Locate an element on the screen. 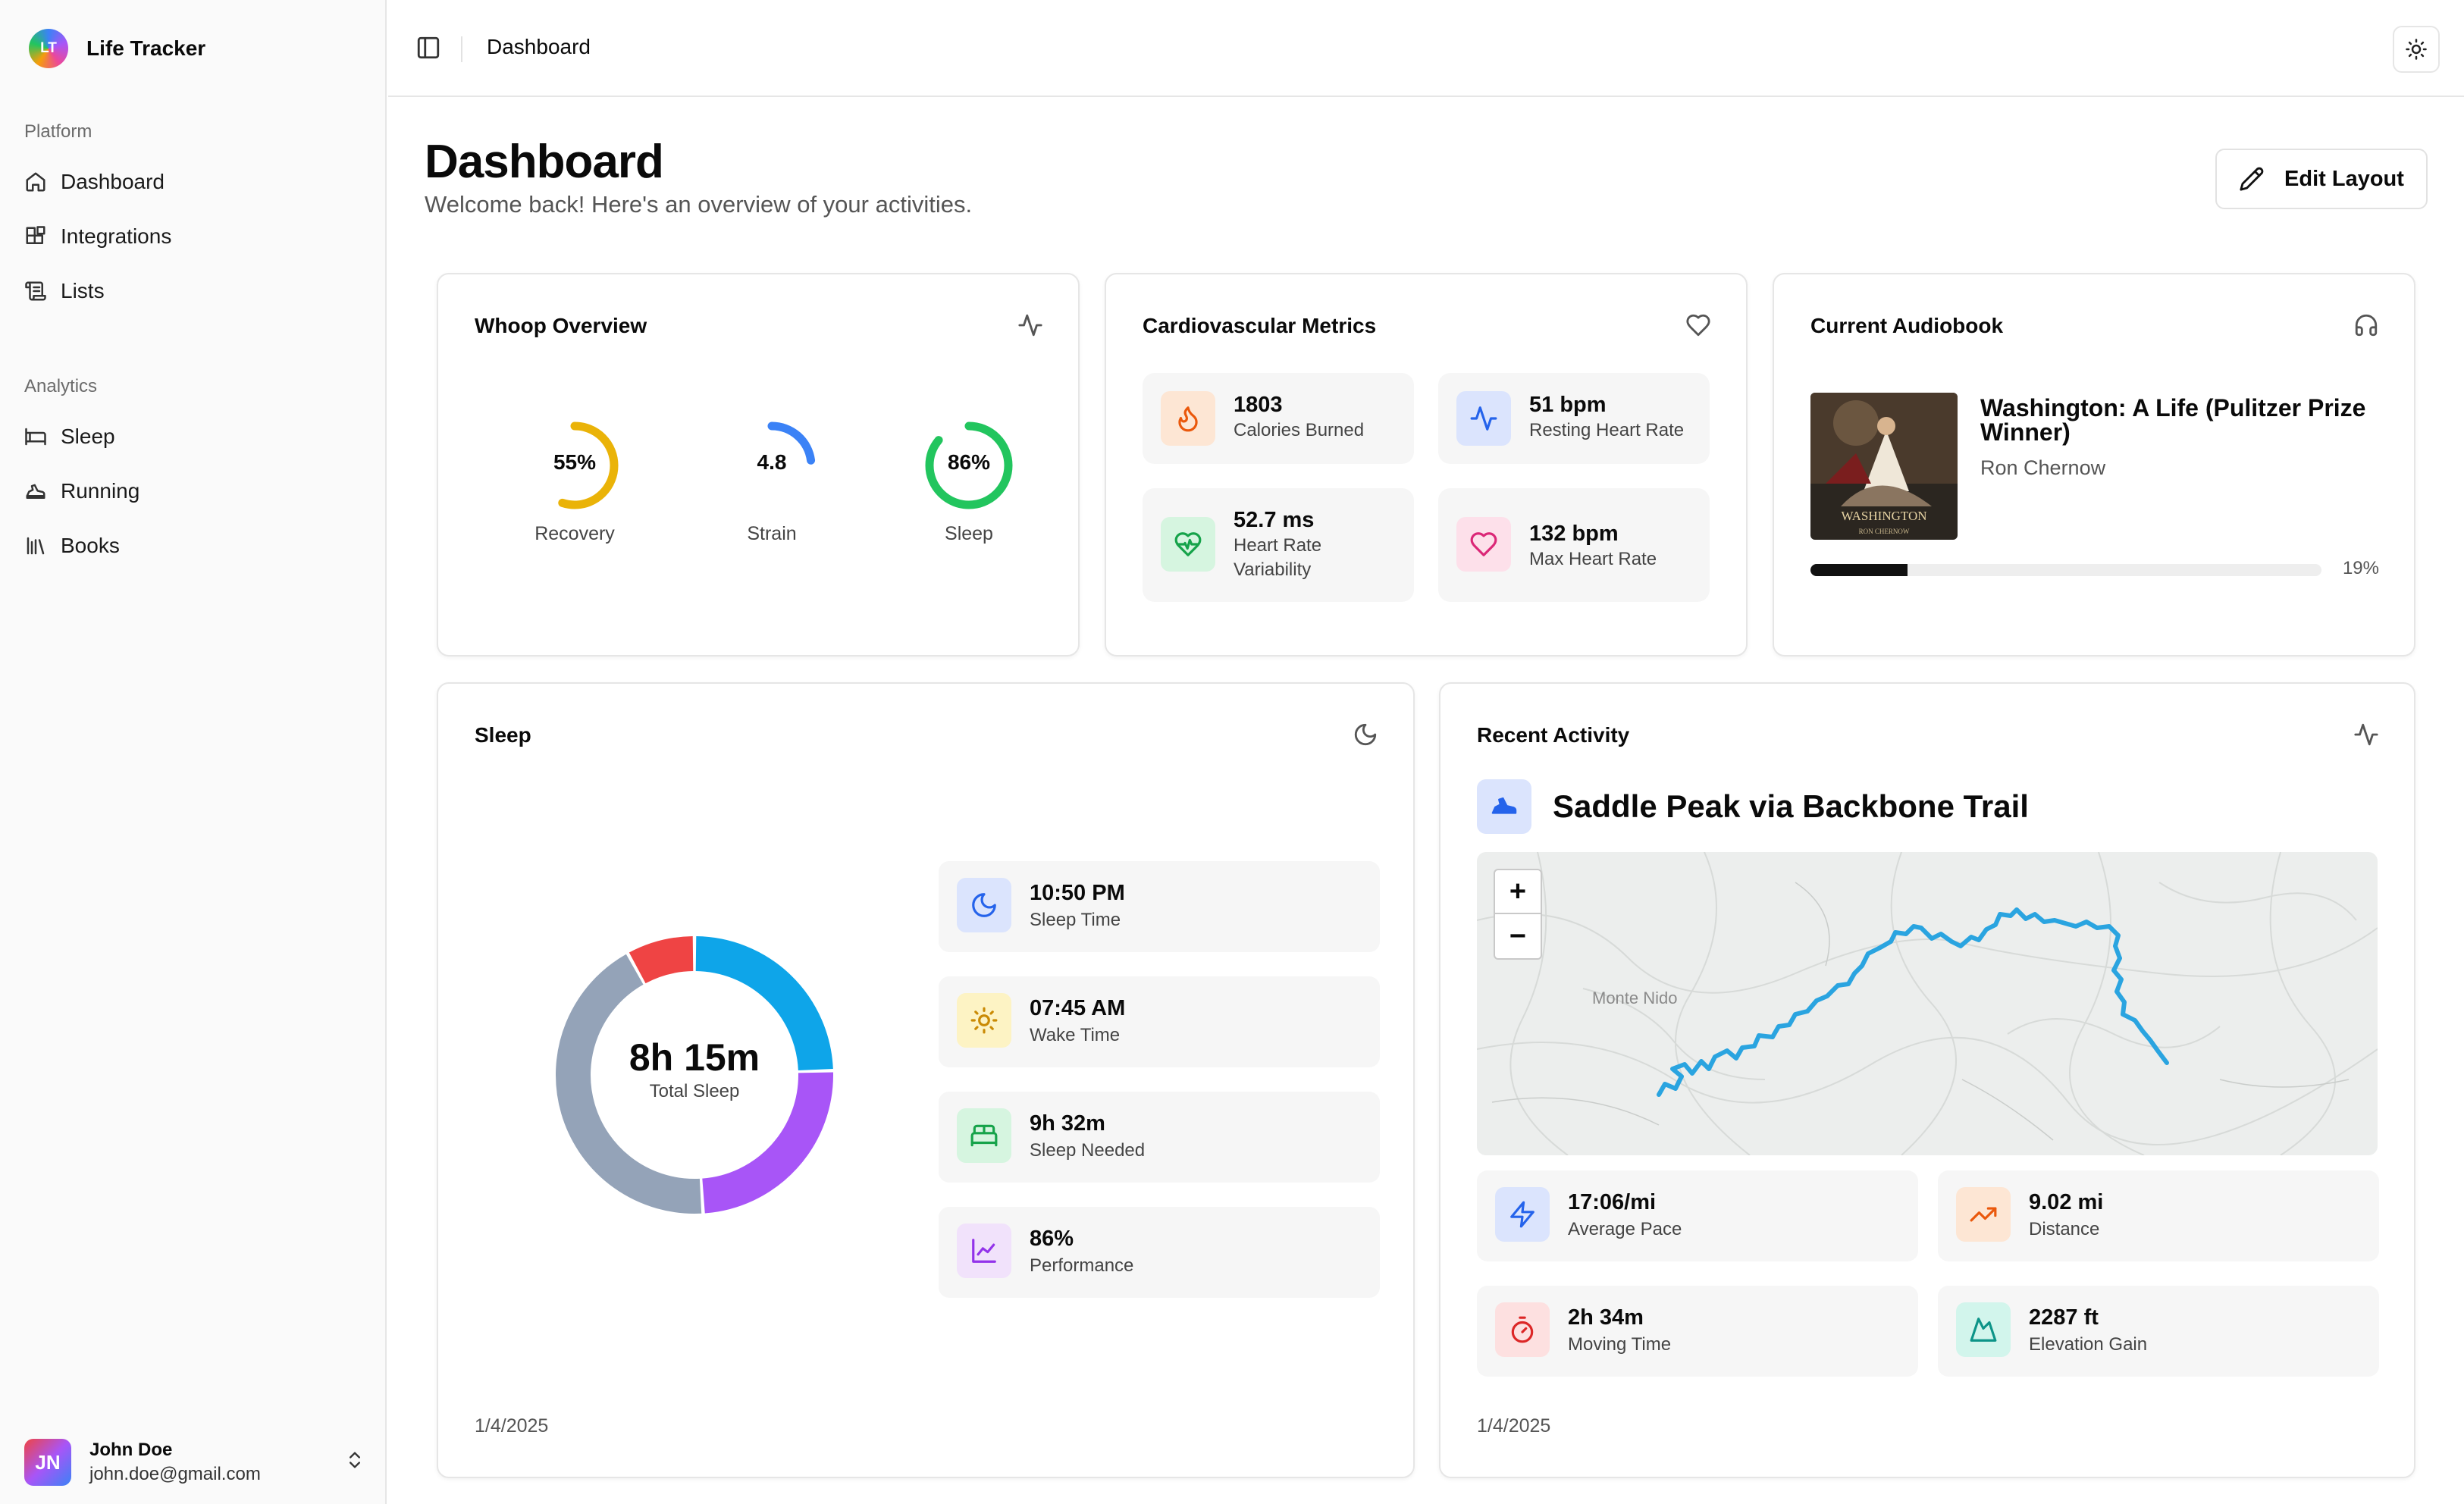  flame-icon is located at coordinates (1188, 419).